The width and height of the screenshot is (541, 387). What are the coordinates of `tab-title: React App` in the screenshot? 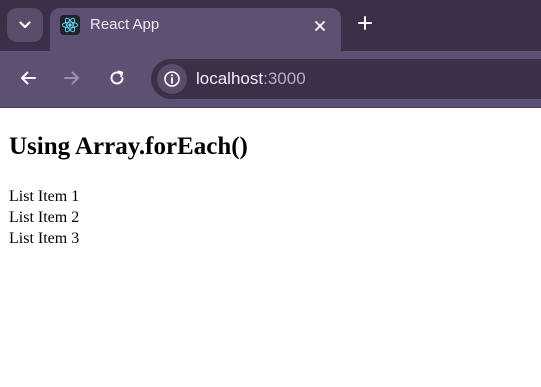 It's located at (125, 24).